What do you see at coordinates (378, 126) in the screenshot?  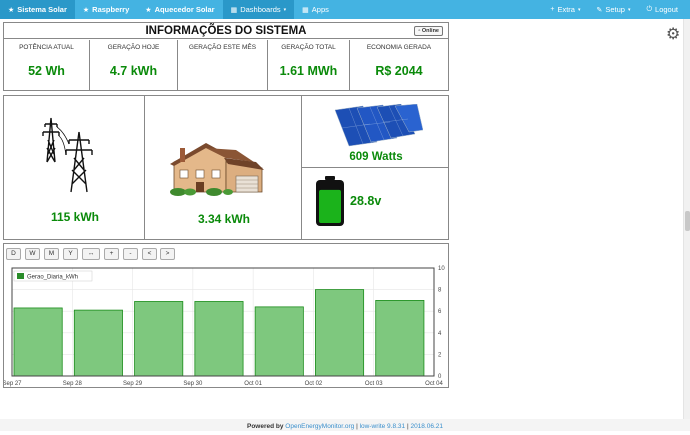 I see `solar-panel-icon` at bounding box center [378, 126].